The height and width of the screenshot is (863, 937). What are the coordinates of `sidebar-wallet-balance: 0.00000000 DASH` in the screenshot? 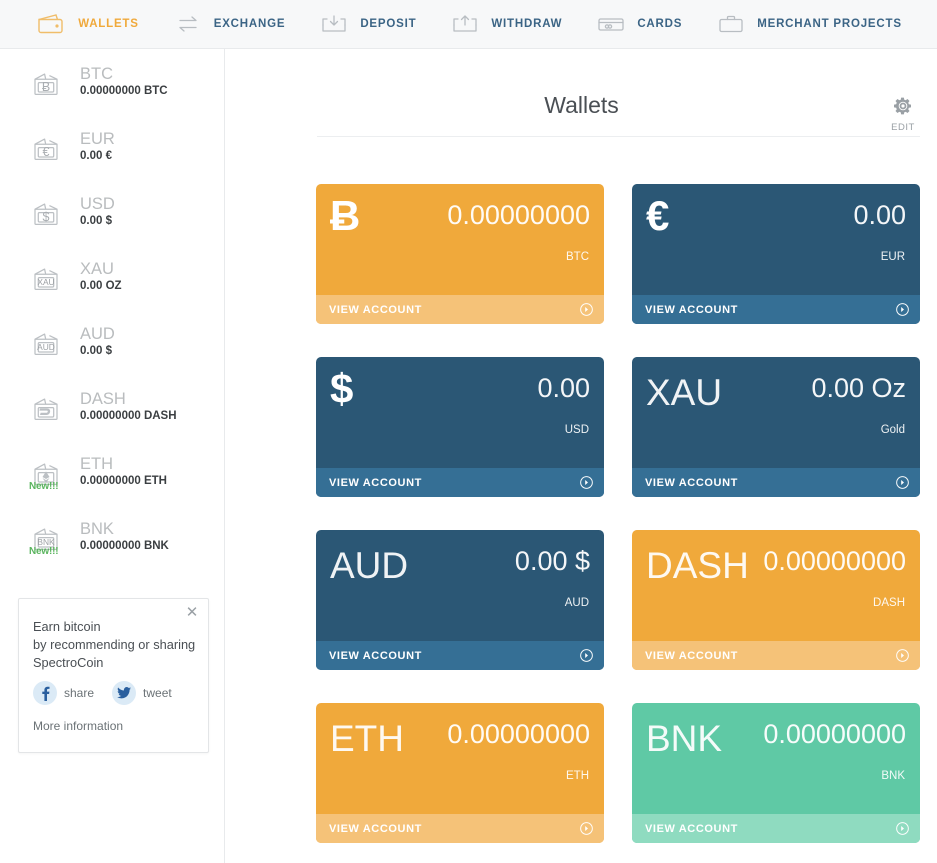 It's located at (128, 415).